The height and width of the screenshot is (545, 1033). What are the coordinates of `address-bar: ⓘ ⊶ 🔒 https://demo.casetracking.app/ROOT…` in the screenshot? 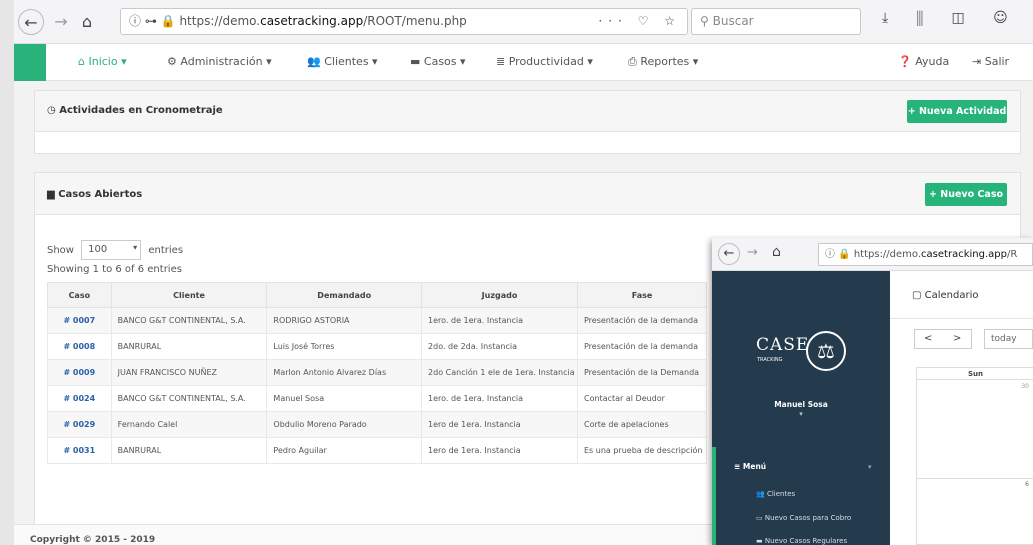 It's located at (404, 21).